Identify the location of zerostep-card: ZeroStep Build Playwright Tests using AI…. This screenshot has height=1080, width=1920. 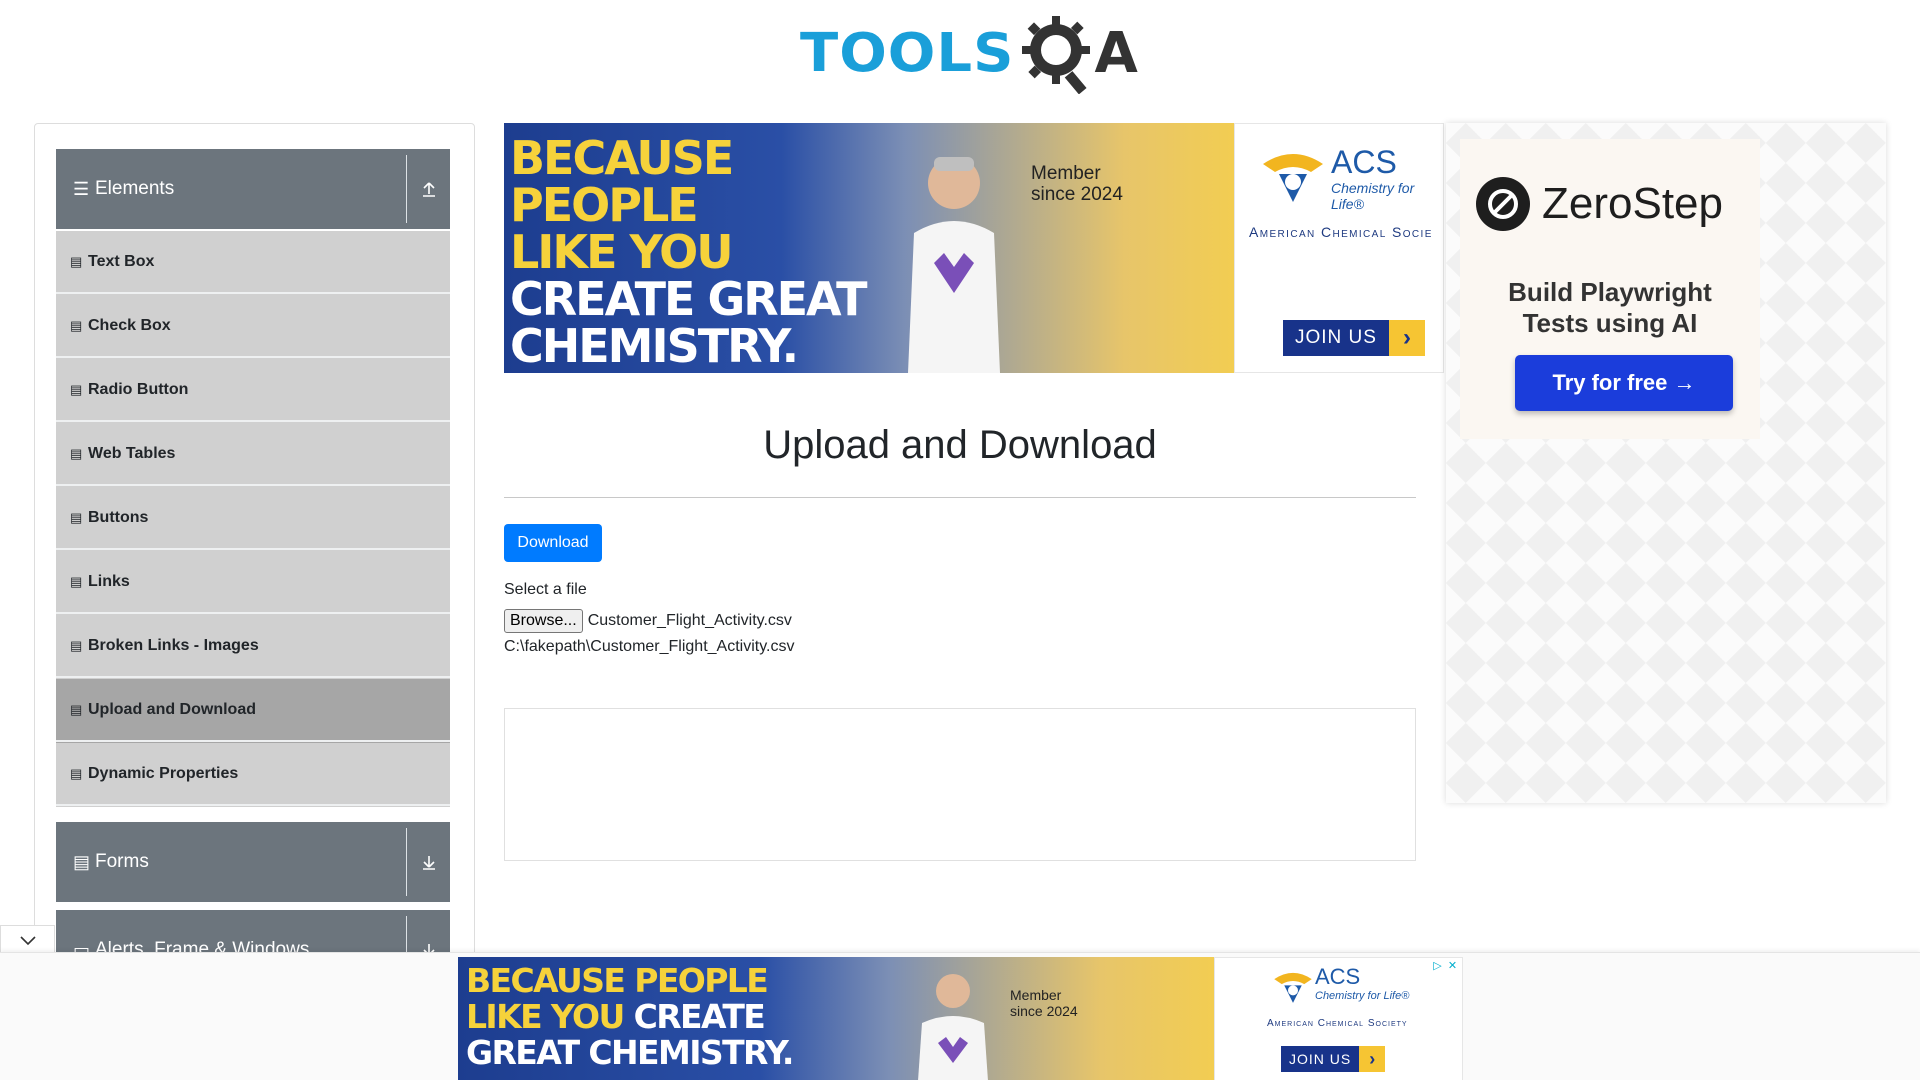
(1610, 289).